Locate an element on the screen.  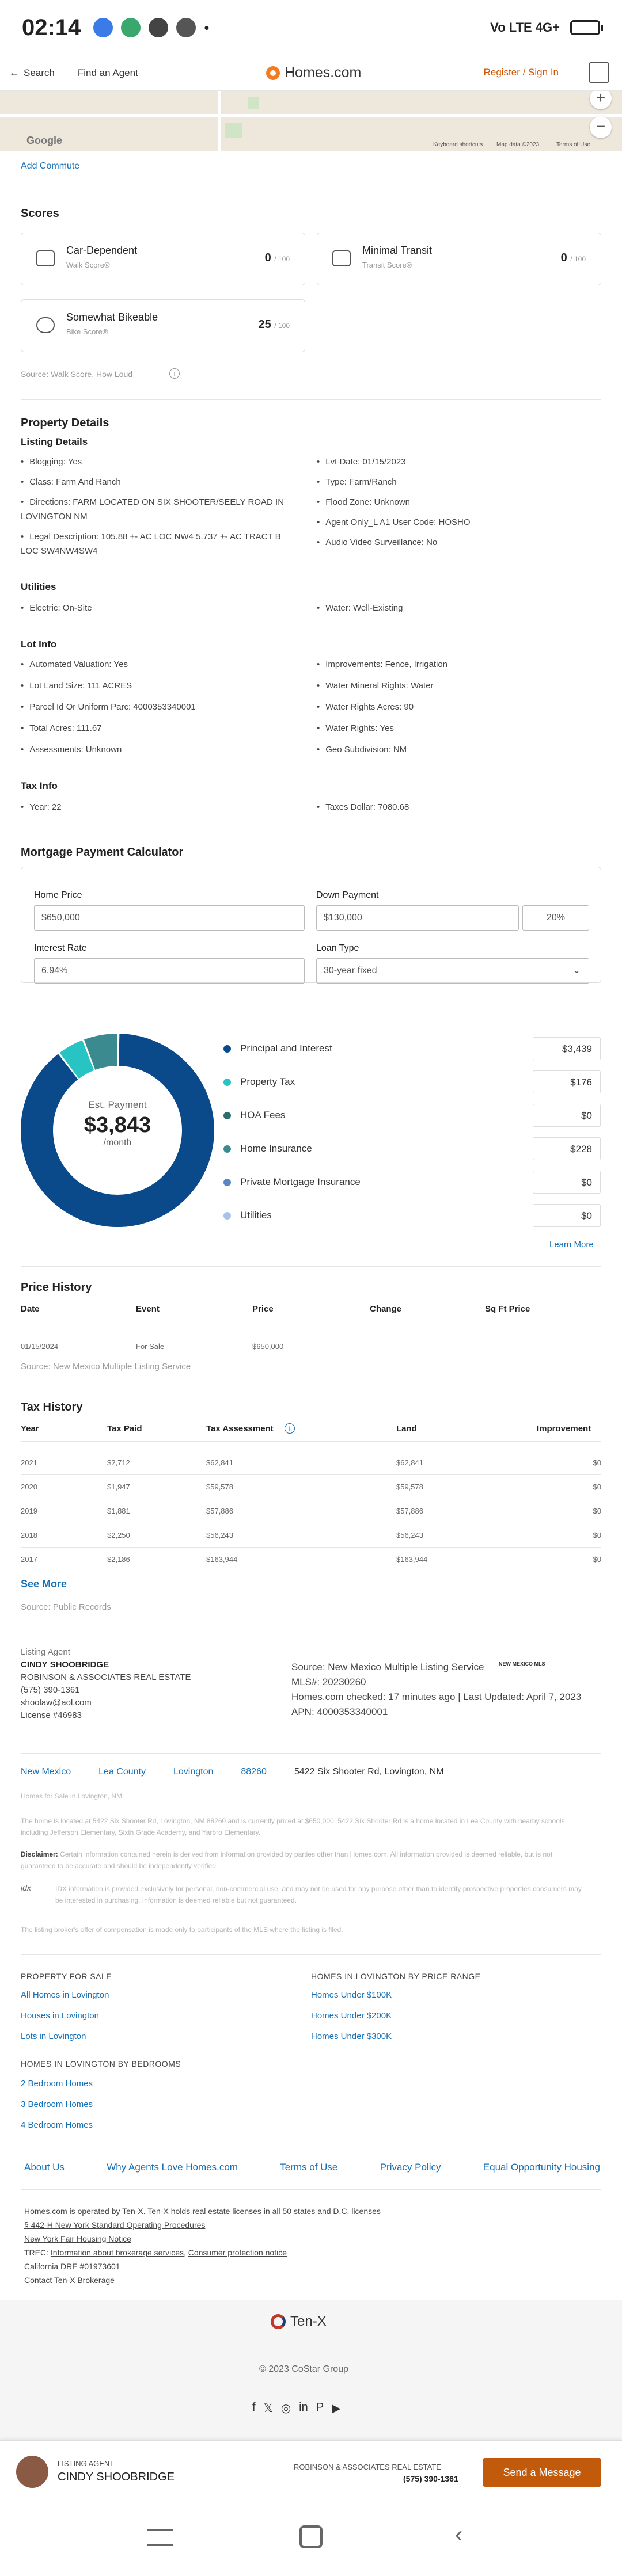
add-commute-link: Add Commute is located at coordinates (50, 166).